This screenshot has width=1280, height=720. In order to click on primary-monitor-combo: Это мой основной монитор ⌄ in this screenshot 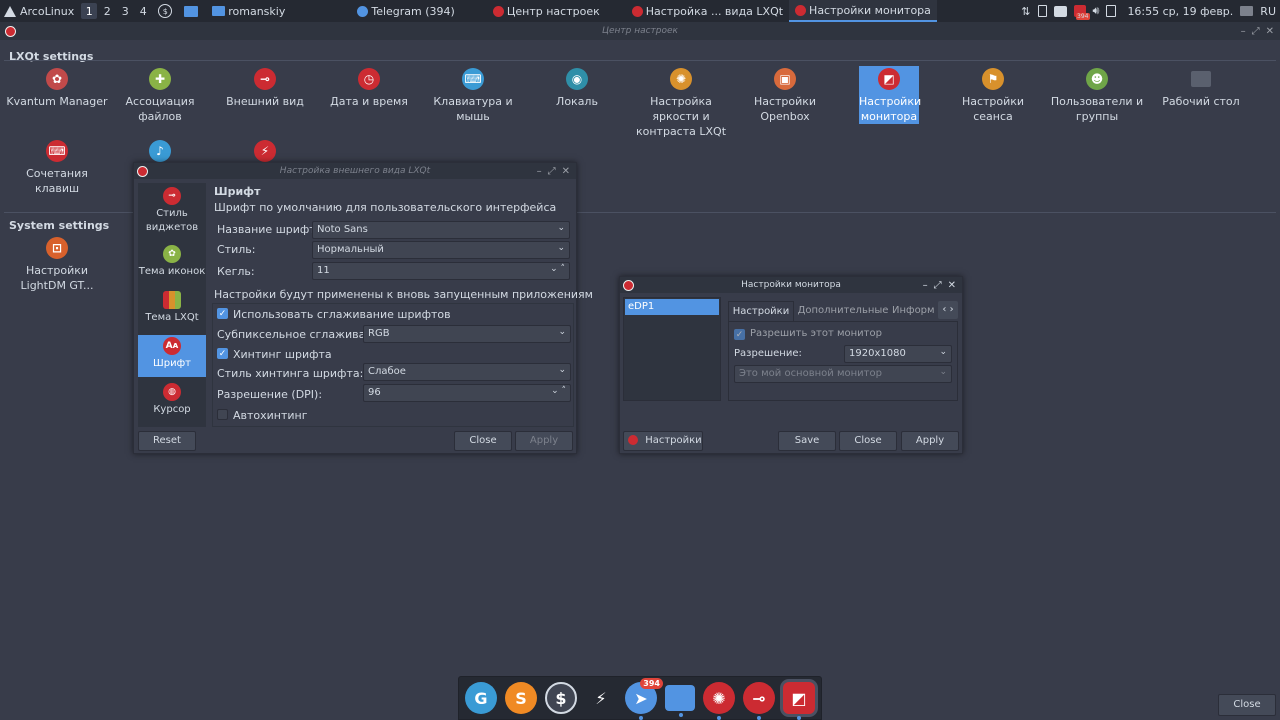, I will do `click(843, 374)`.